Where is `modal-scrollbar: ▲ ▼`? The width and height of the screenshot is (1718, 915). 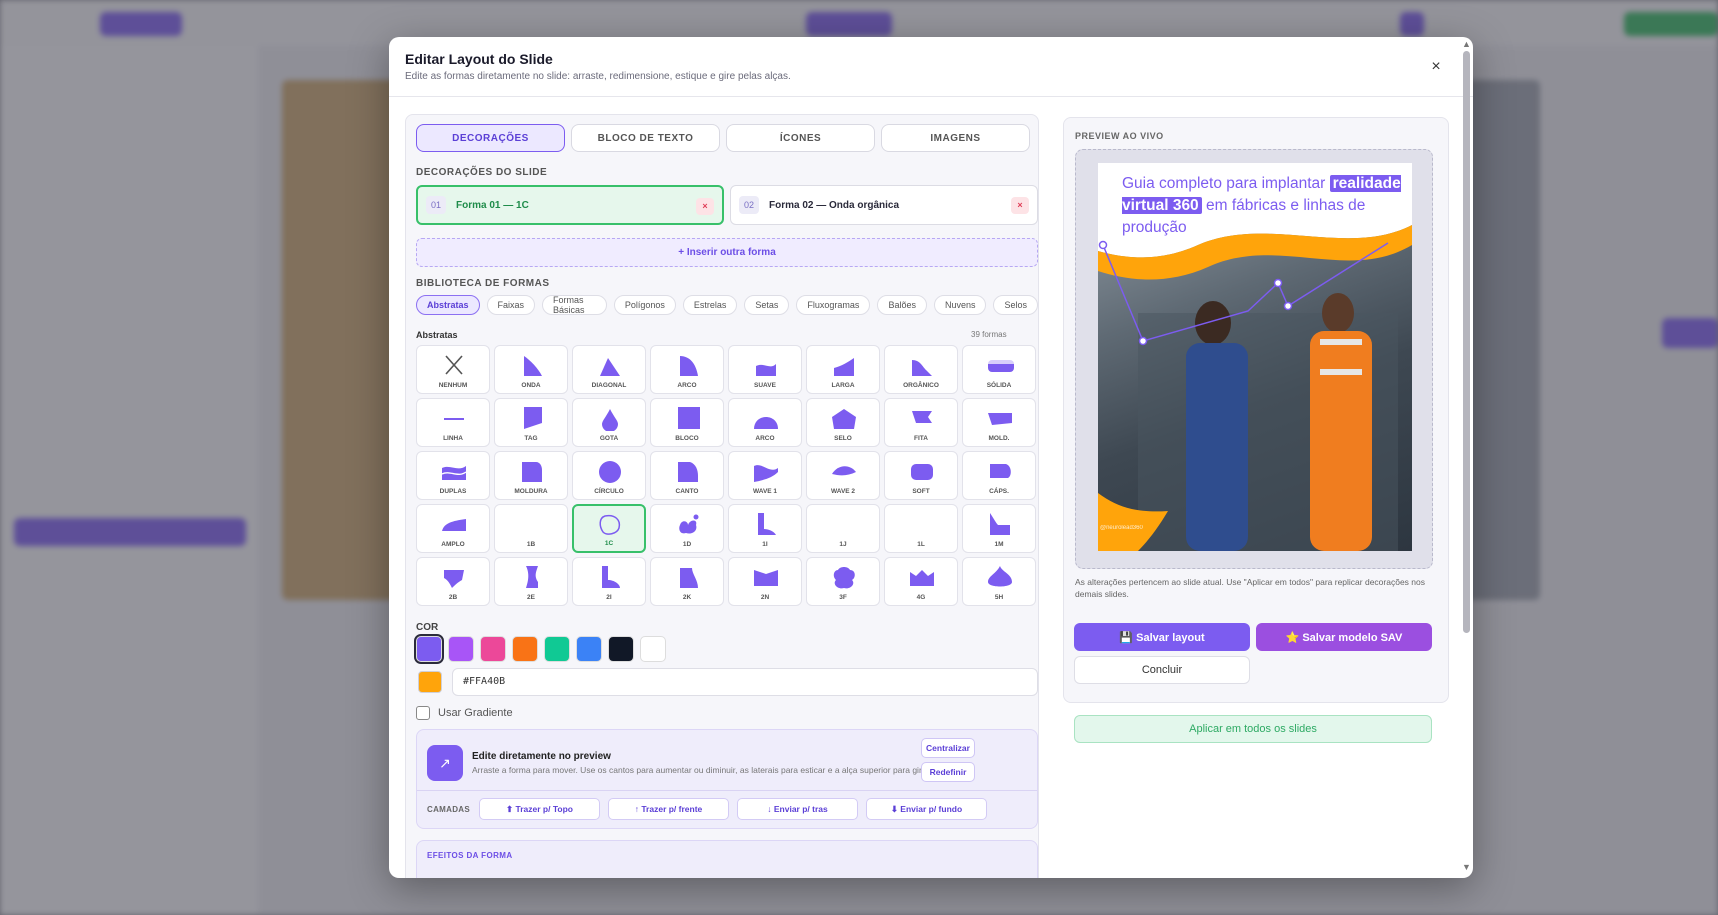 modal-scrollbar: ▲ ▼ is located at coordinates (1466, 457).